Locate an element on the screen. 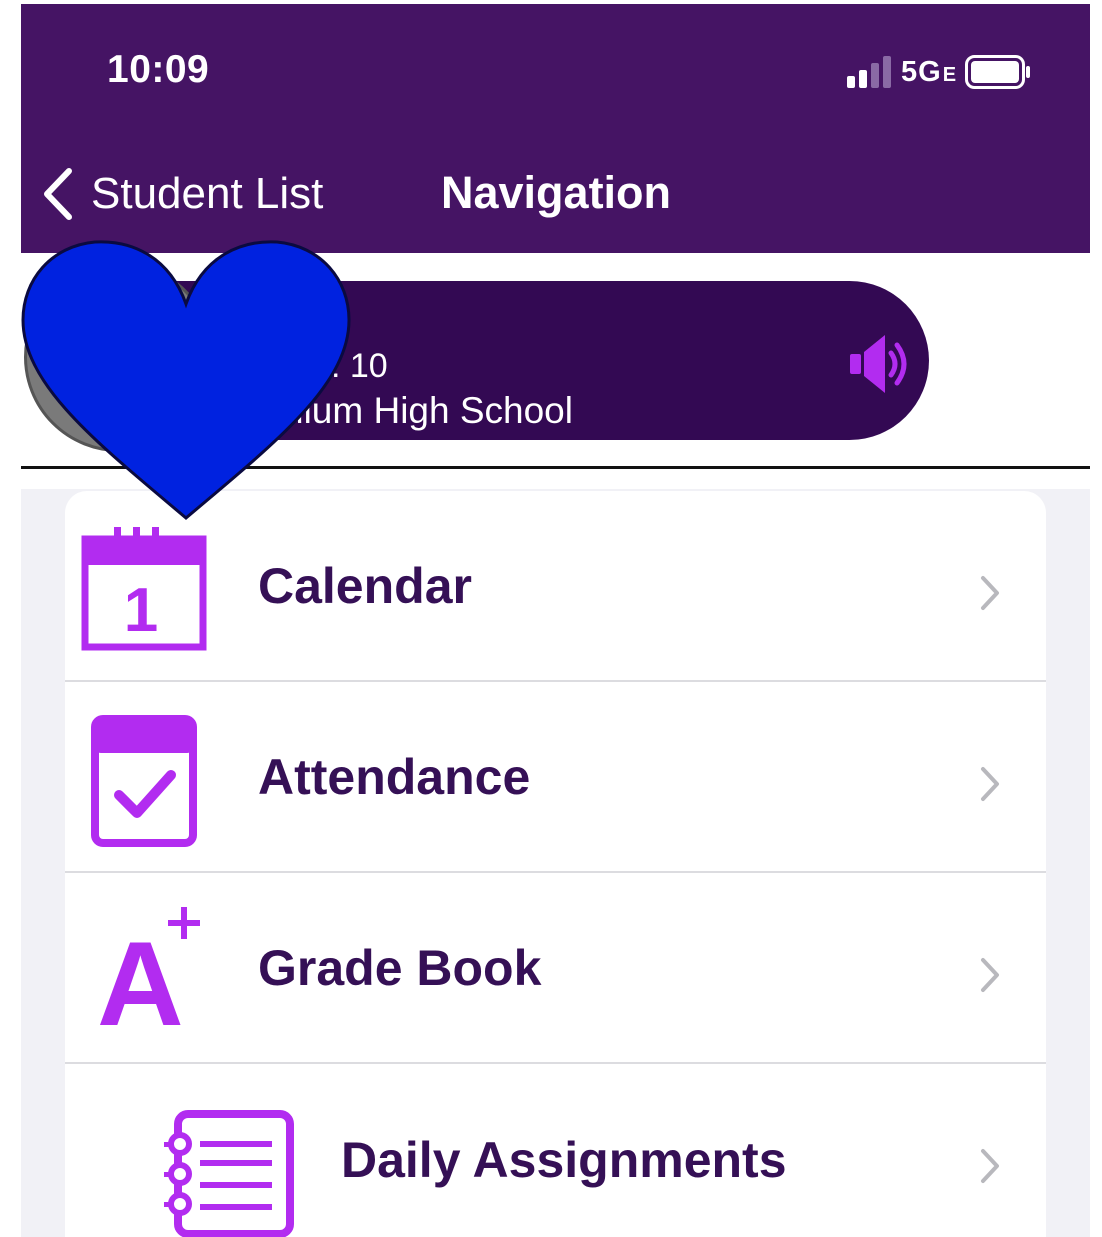  cellular-signal-icon is located at coordinates (869, 72).